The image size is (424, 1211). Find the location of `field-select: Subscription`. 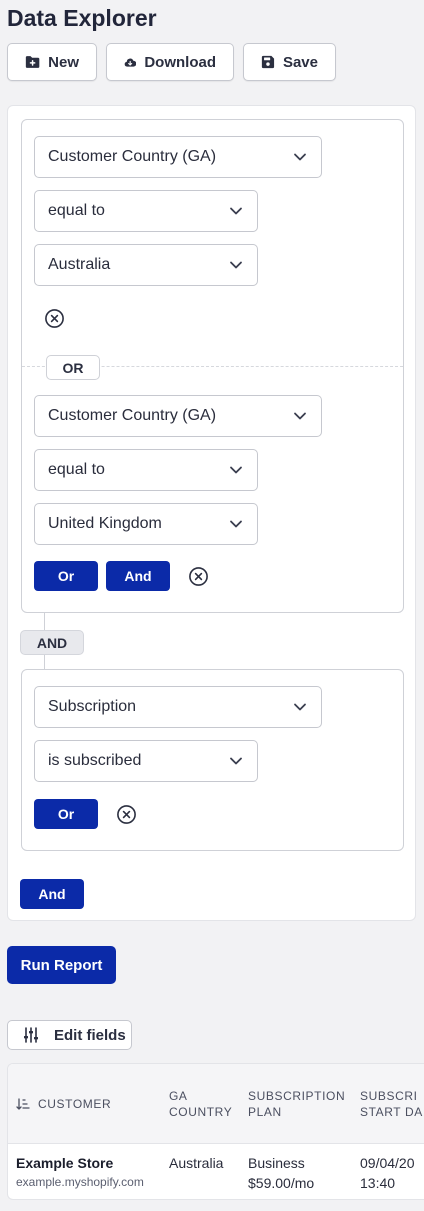

field-select: Subscription is located at coordinates (178, 707).